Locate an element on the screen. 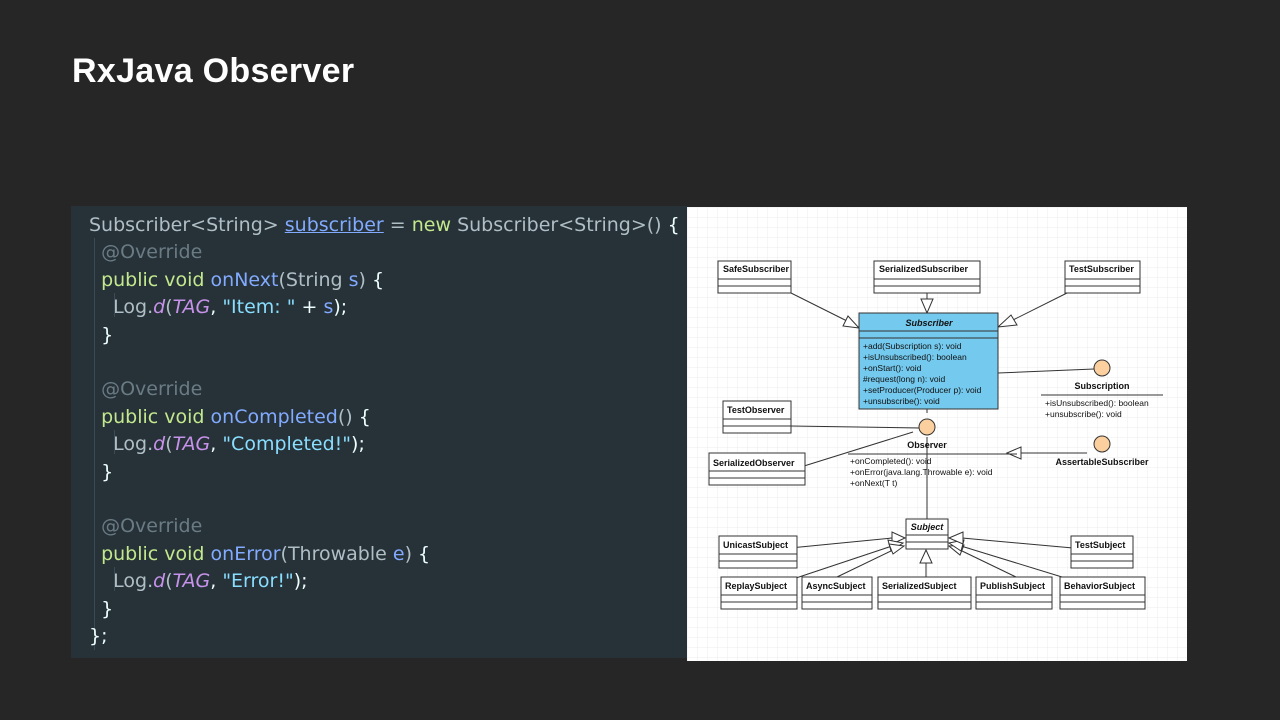 The image size is (1280, 720). uml-method: #request(long n): void is located at coordinates (904, 379).